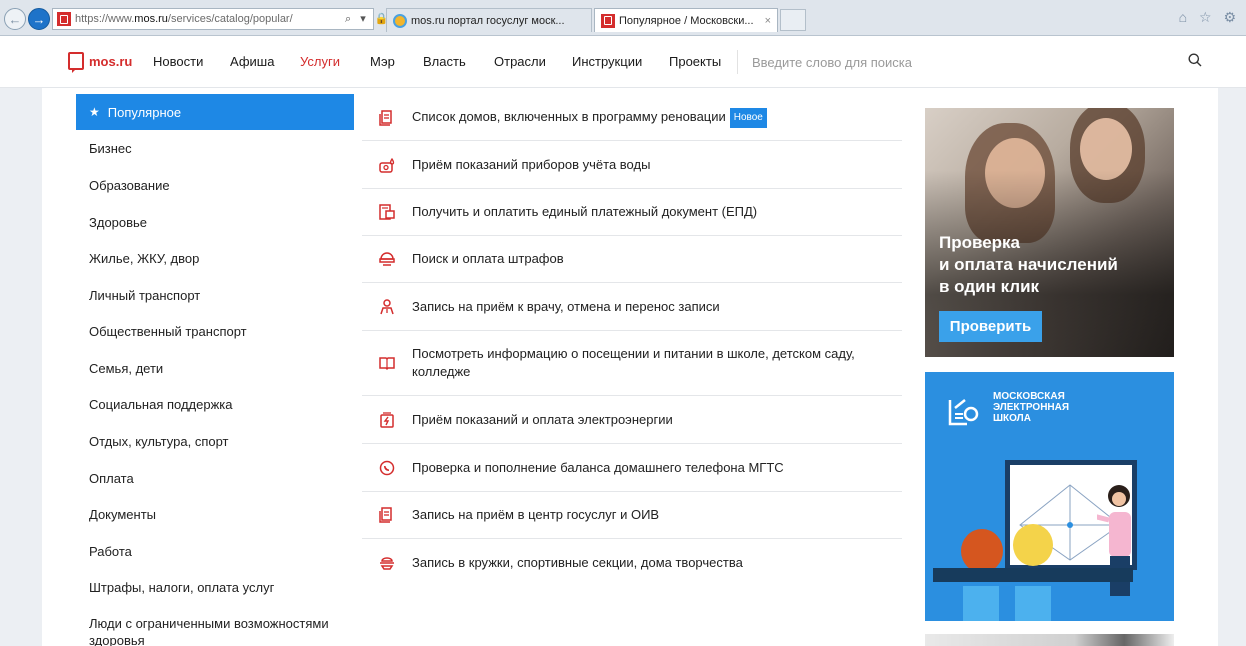  What do you see at coordinates (39, 19) in the screenshot?
I see `forward-button: →` at bounding box center [39, 19].